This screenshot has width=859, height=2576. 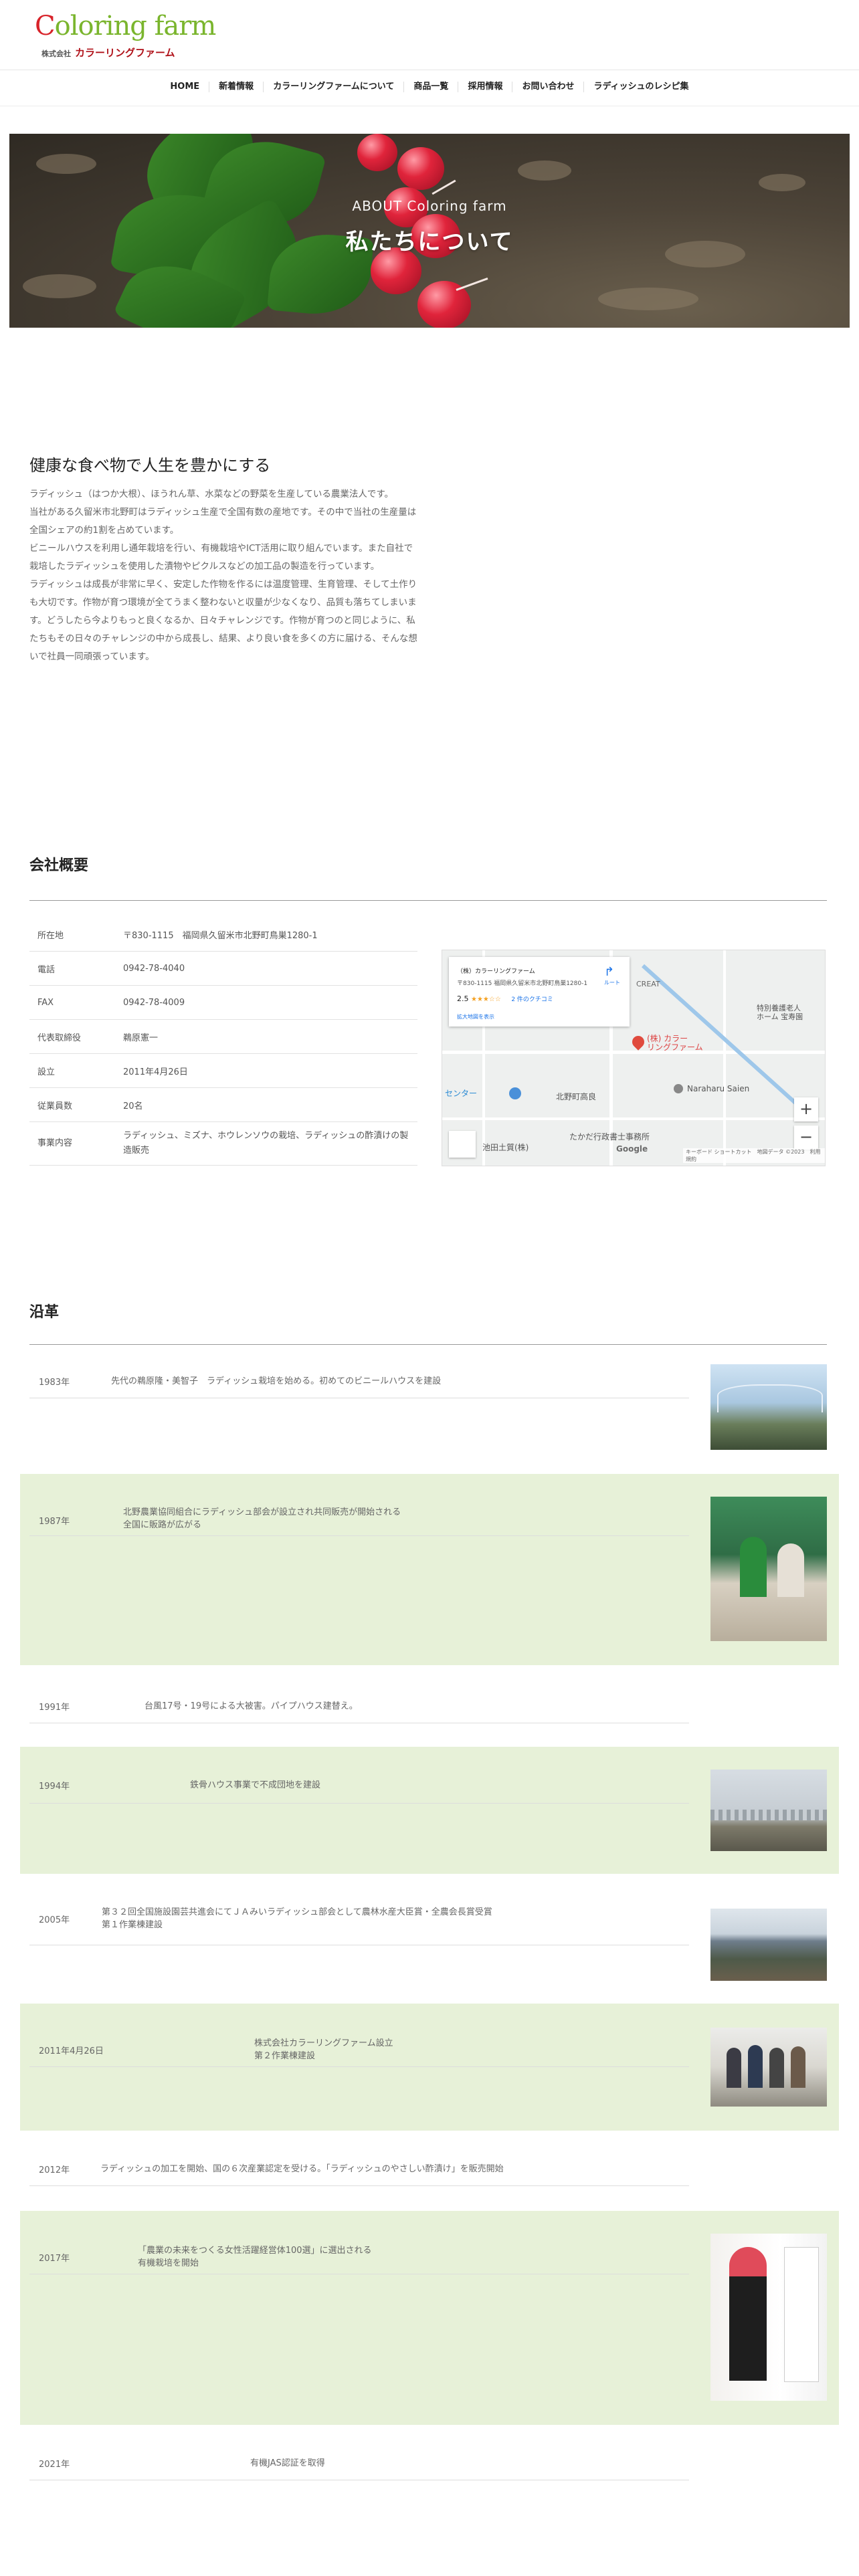 I want to click on map-pin-label: (株) カラー リングファーム, so click(x=675, y=1043).